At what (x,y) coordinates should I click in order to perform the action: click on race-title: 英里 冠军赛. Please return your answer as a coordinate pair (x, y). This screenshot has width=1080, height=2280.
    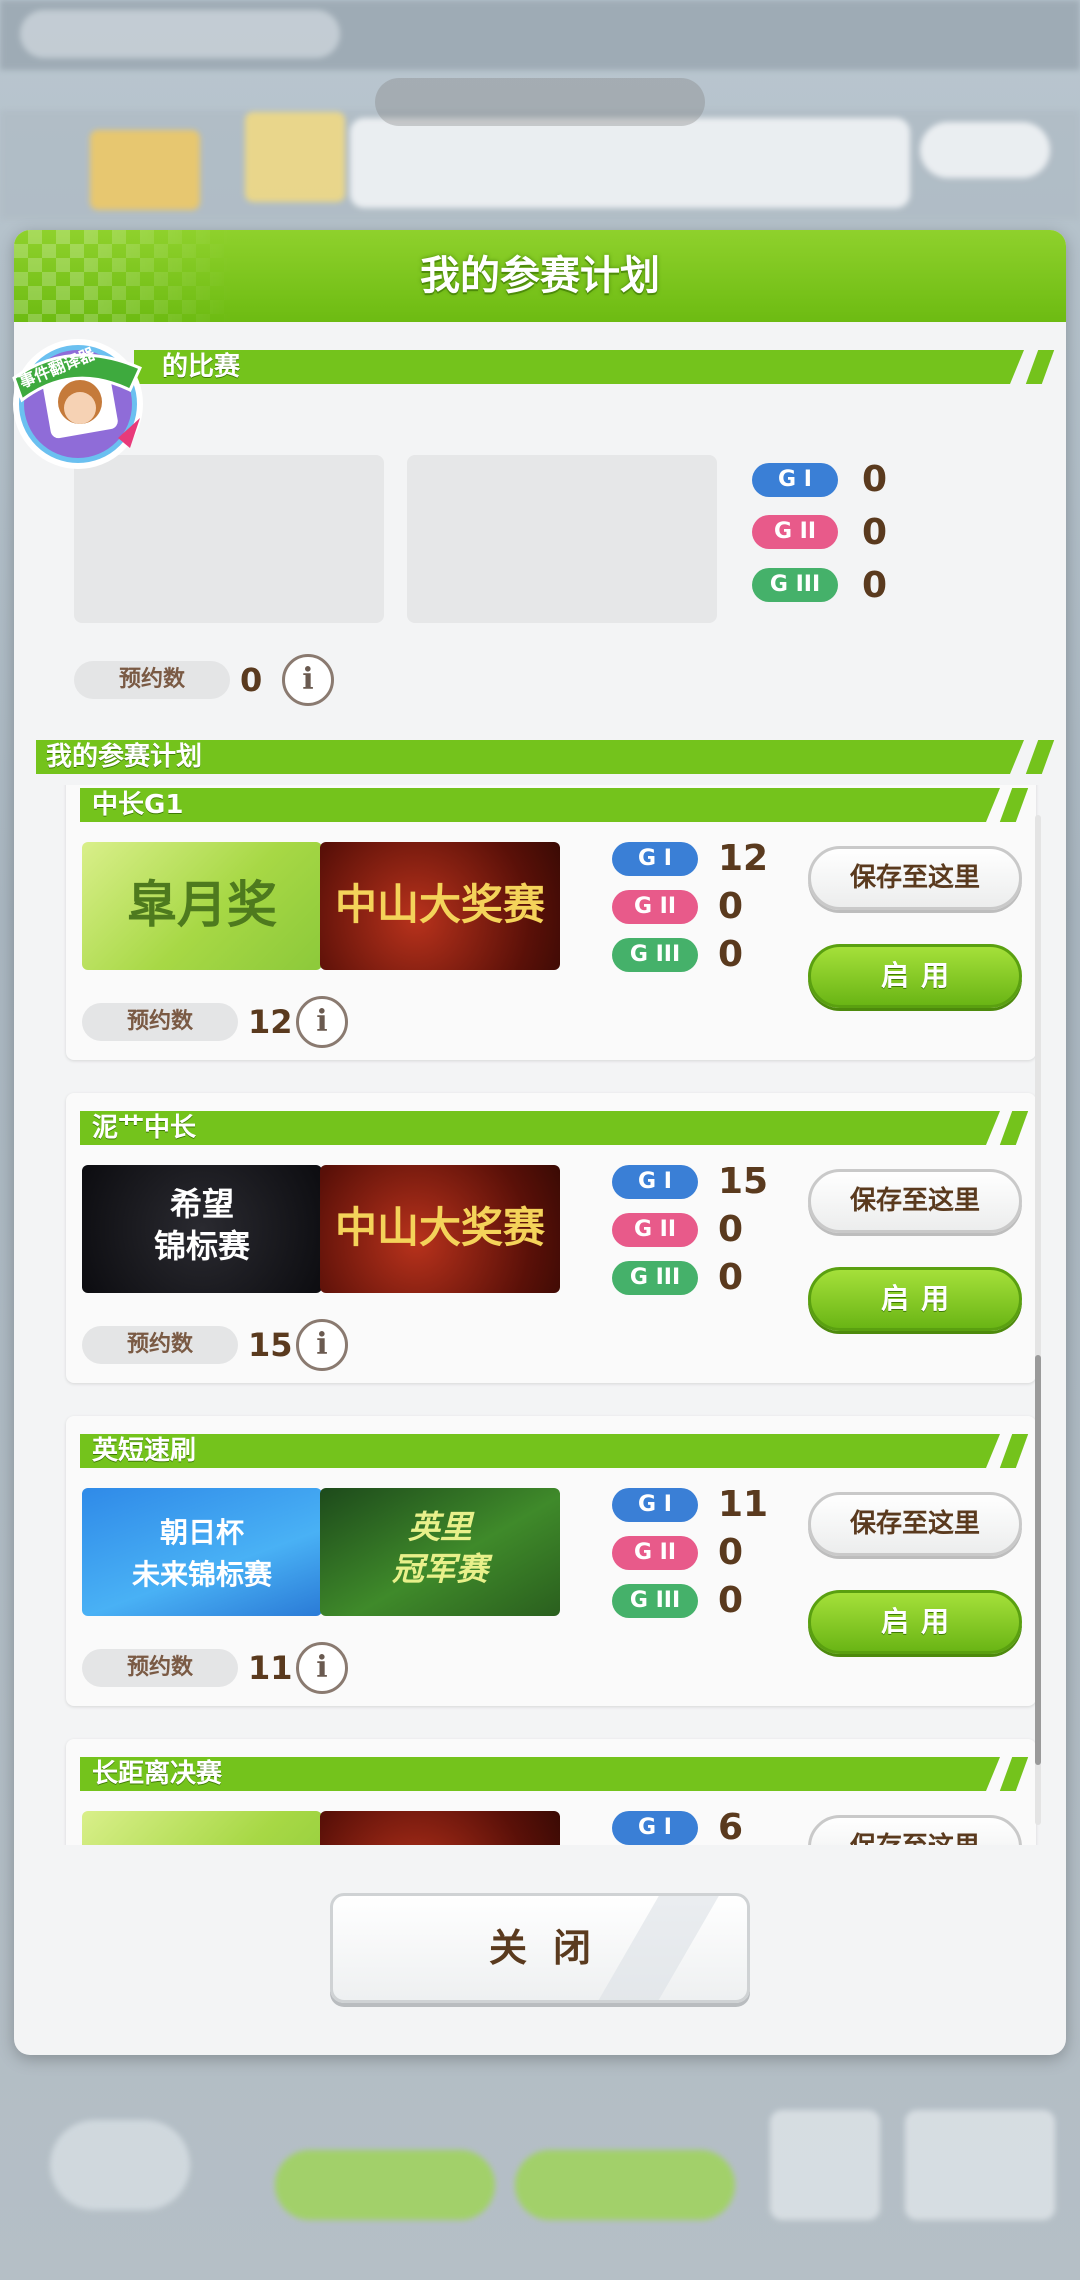
    Looking at the image, I should click on (439, 1548).